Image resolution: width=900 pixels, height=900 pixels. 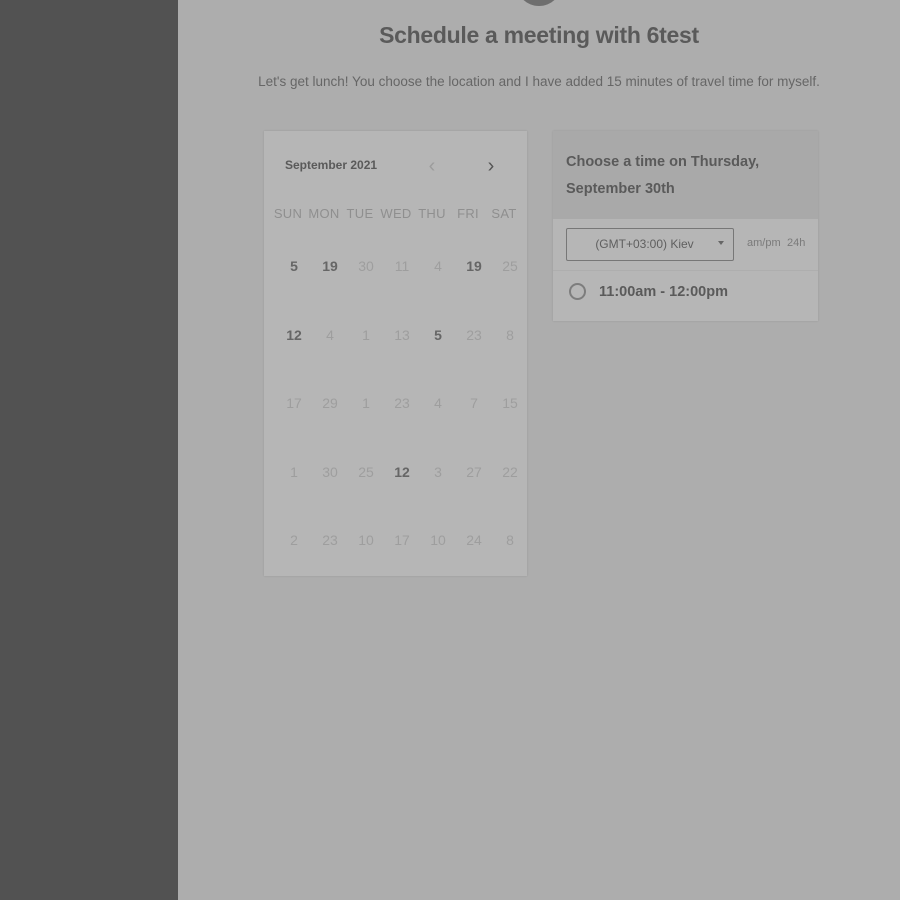 What do you see at coordinates (432, 166) in the screenshot?
I see `chevron-left-icon: ‹` at bounding box center [432, 166].